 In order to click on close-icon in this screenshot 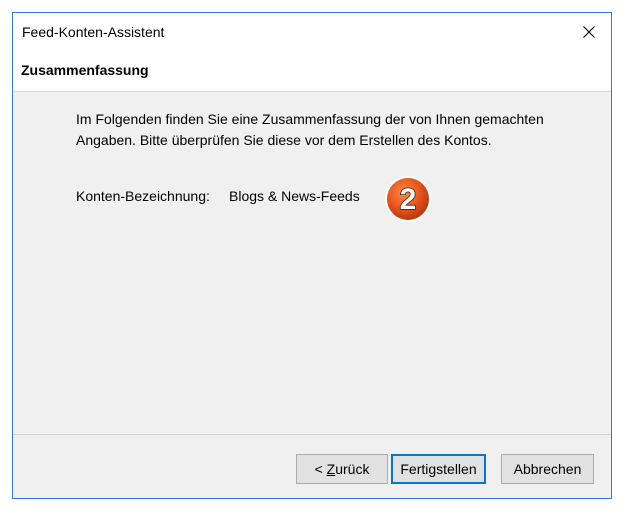, I will do `click(589, 32)`.